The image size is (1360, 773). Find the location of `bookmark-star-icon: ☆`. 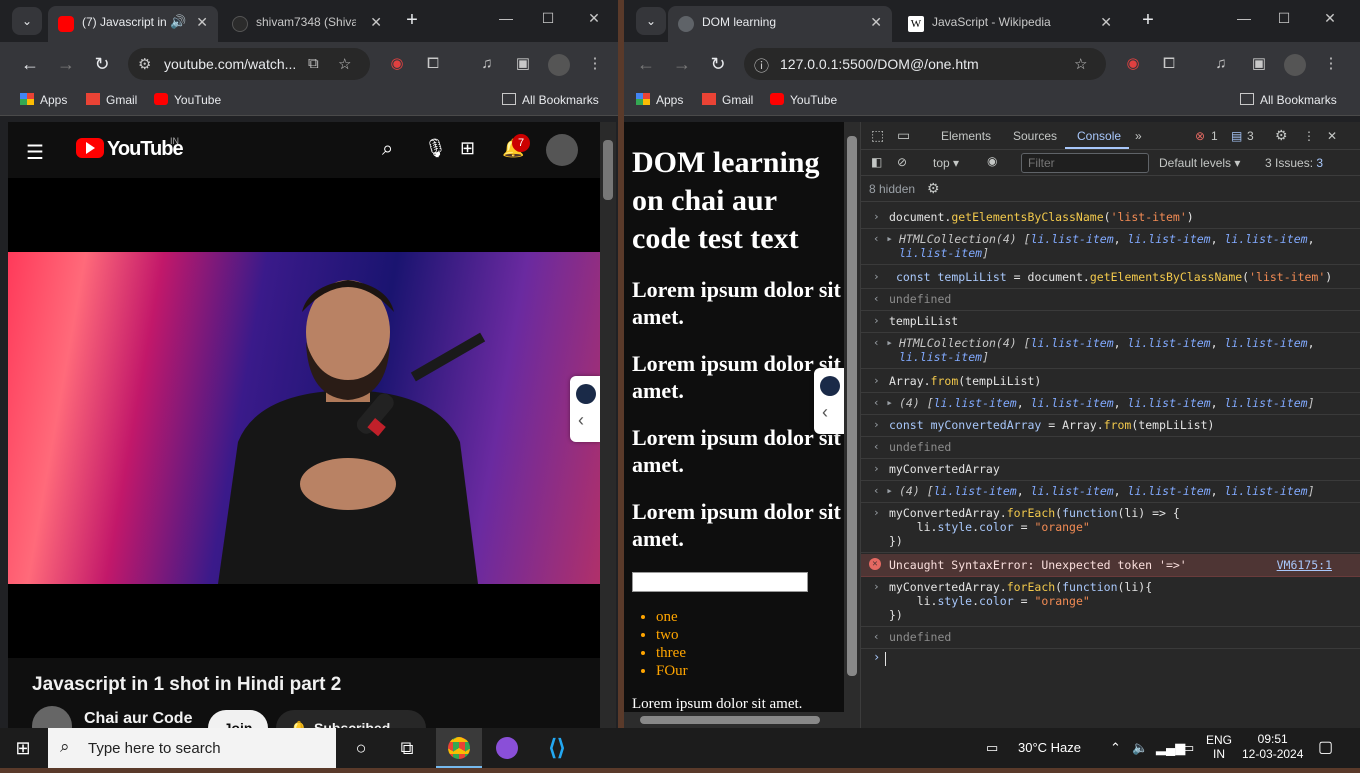

bookmark-star-icon: ☆ is located at coordinates (1080, 64).